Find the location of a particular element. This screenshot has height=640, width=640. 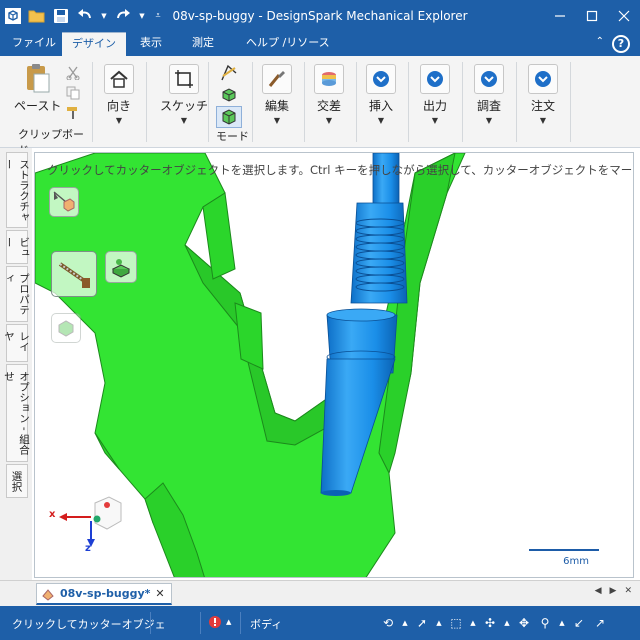

side-tab-selection: 選択 is located at coordinates (17, 481).